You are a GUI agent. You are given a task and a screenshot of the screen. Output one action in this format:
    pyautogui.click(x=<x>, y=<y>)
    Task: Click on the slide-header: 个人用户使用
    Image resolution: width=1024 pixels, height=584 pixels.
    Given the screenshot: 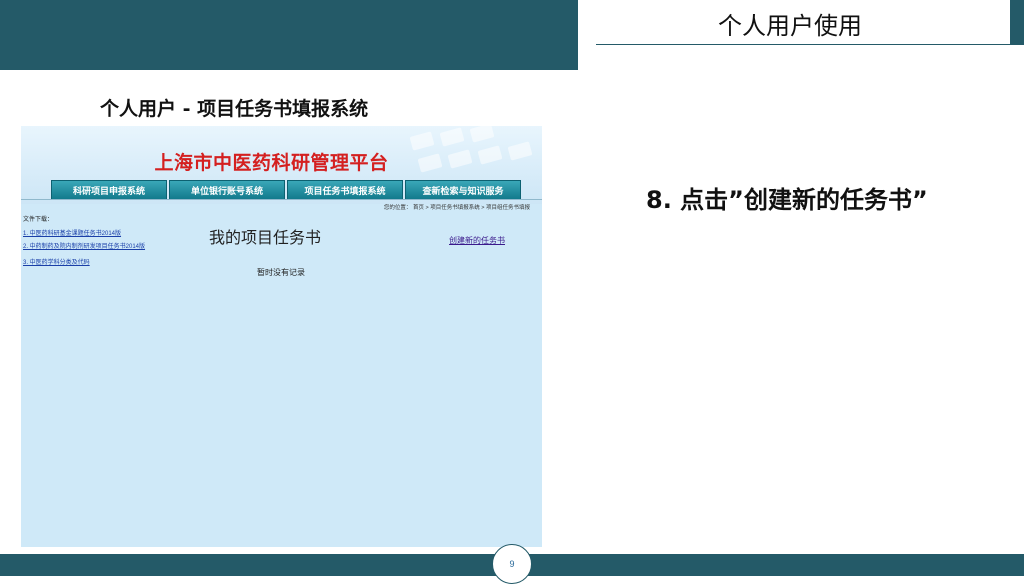 What is the action you would take?
    pyautogui.click(x=790, y=26)
    